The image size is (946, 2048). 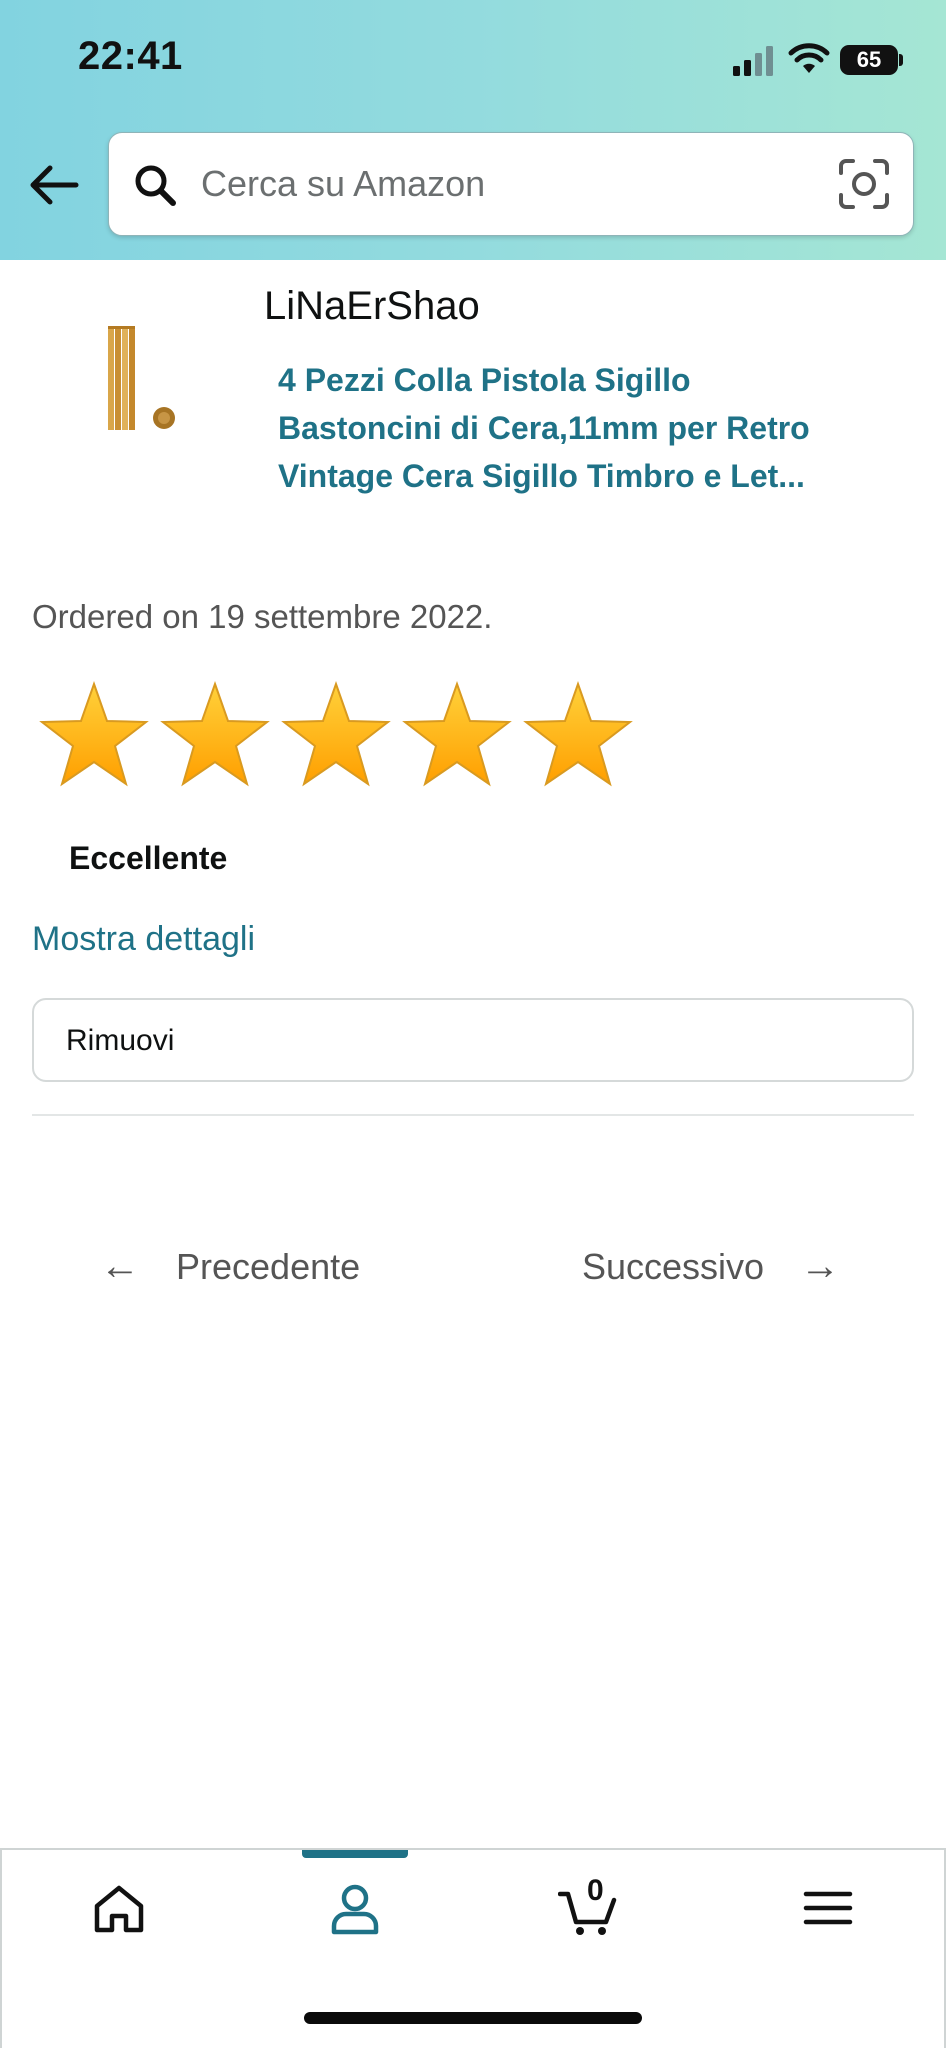 I want to click on cellular-signal-icon, so click(x=753, y=61).